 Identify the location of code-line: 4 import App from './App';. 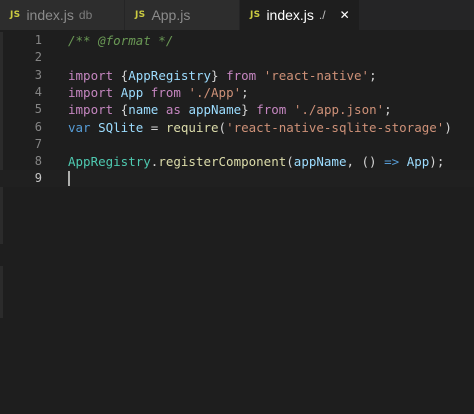
(237, 92).